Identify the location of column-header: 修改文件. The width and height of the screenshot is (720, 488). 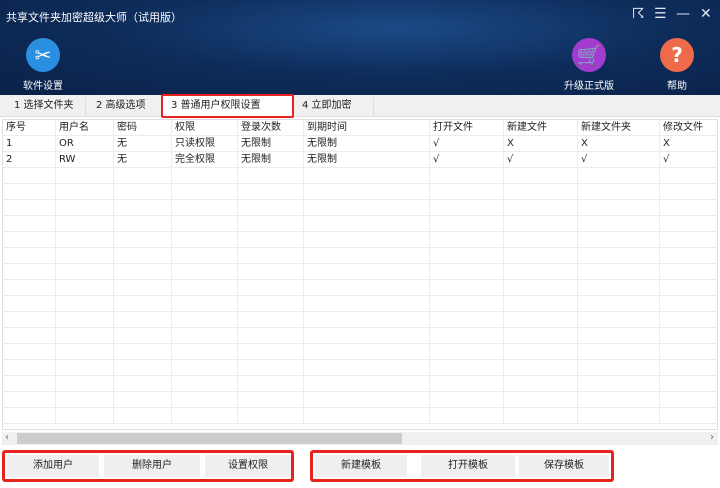
(688, 128).